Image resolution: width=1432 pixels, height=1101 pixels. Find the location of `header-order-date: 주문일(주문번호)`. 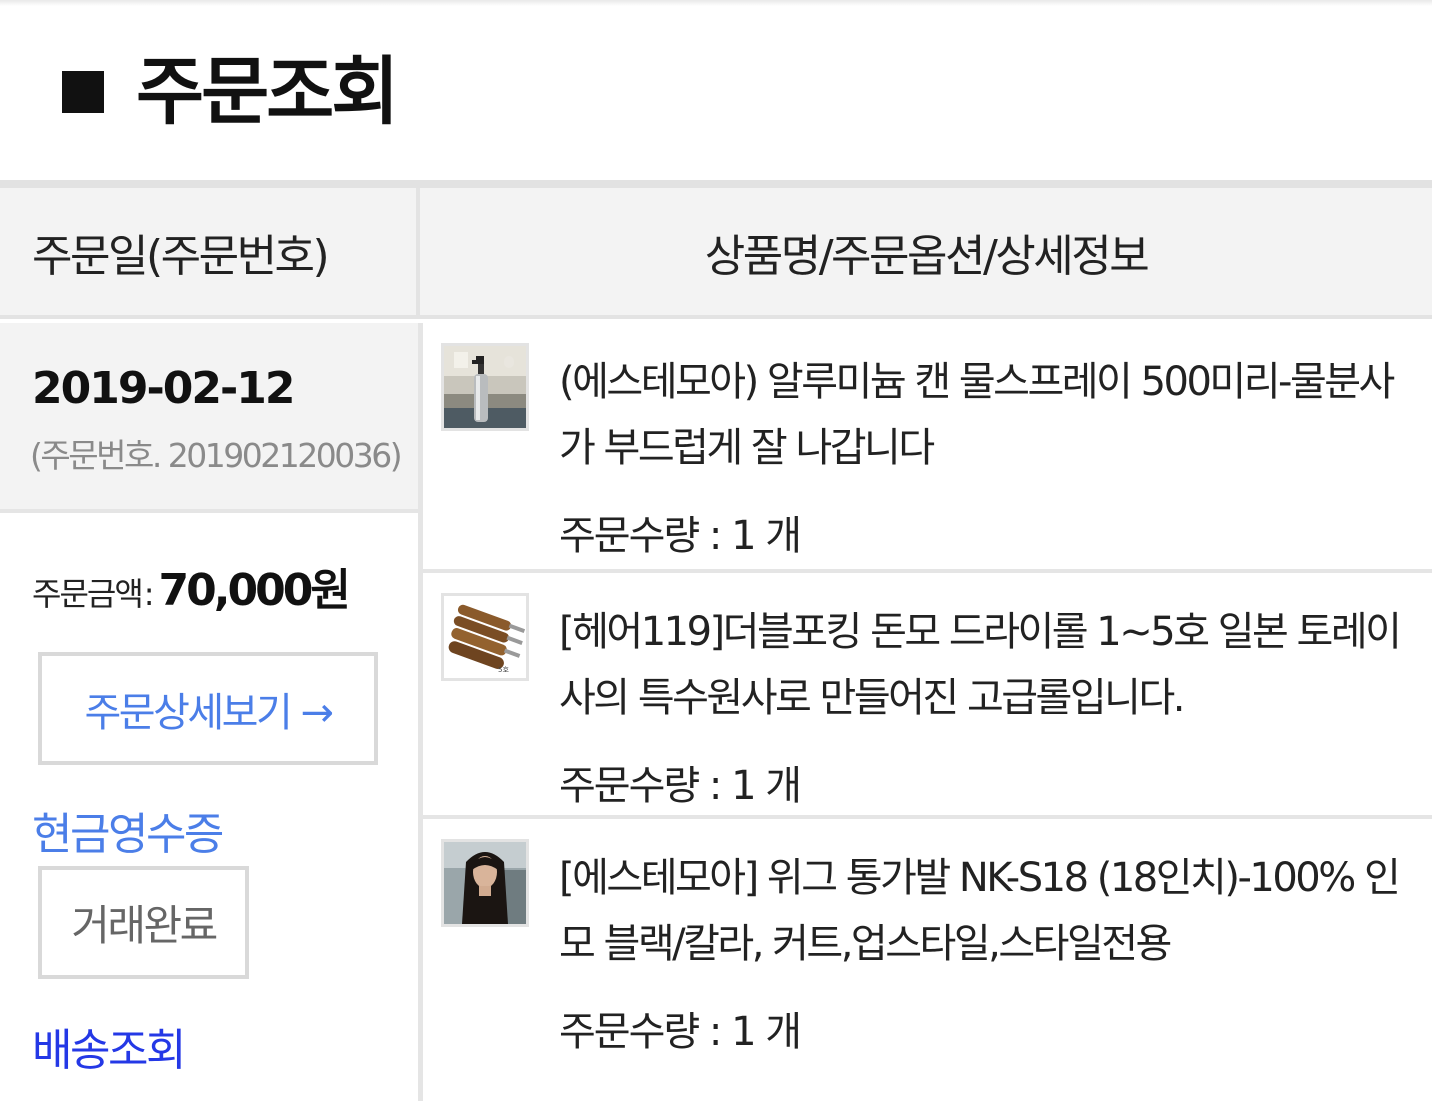

header-order-date: 주문일(주문번호) is located at coordinates (208, 253).